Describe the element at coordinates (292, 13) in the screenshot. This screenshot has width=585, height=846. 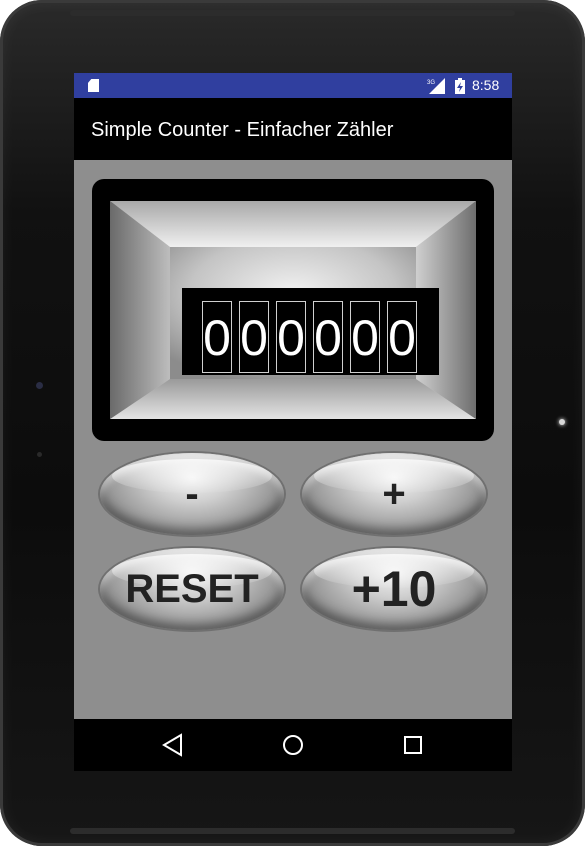
I see `top-speaker-grille` at that location.